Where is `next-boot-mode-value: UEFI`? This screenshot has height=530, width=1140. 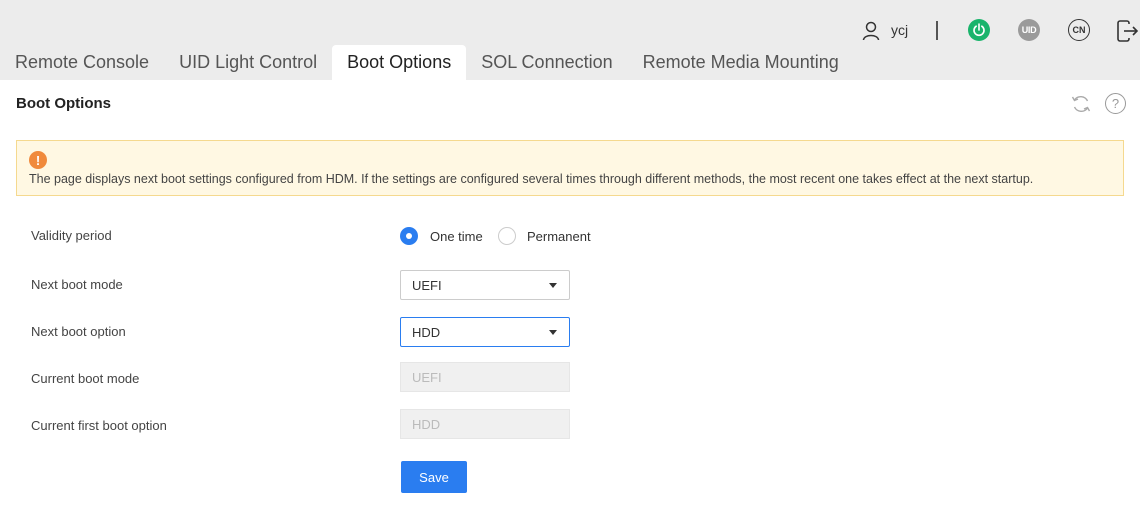 next-boot-mode-value: UEFI is located at coordinates (427, 285).